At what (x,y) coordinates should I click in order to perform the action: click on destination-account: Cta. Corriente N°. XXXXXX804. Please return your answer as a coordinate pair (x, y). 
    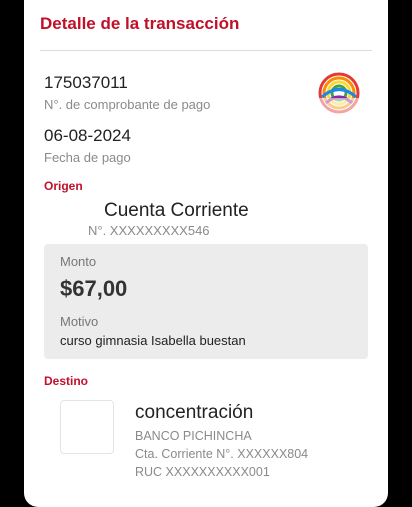
    Looking at the image, I should click on (222, 454).